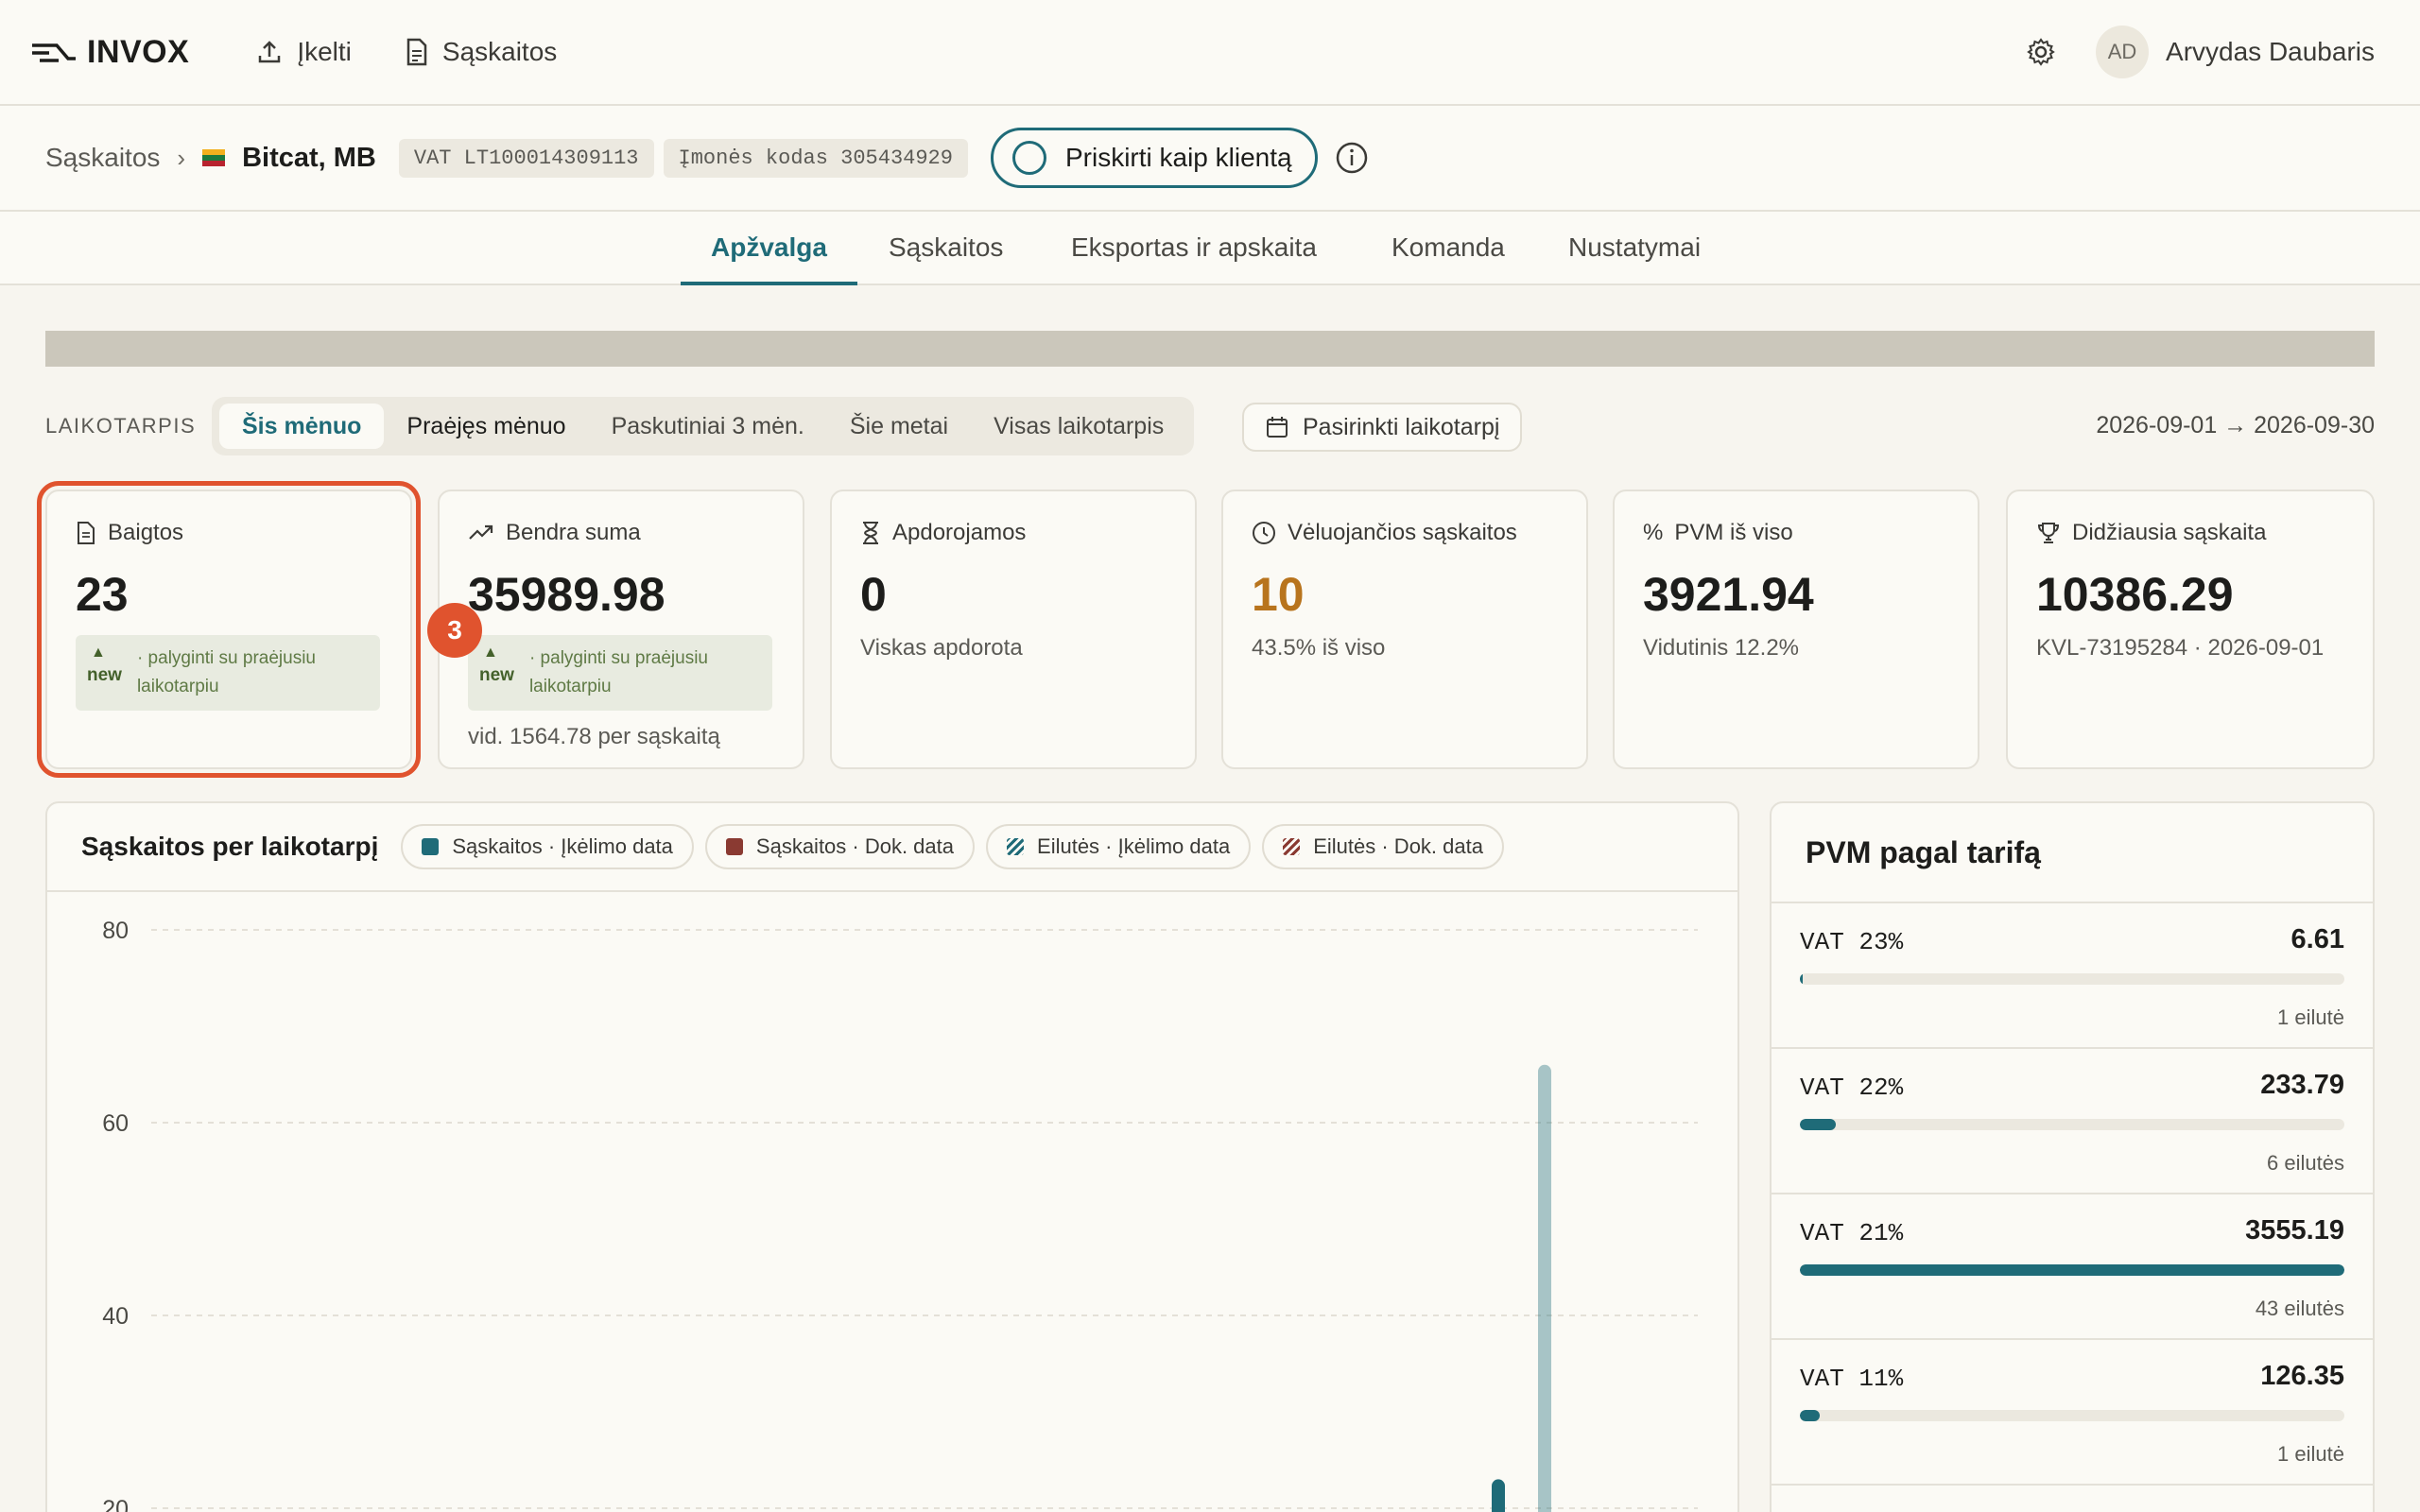  What do you see at coordinates (2072, 1413) in the screenshot?
I see `vat-row: VAT 11% 126.35 1 eilutė` at bounding box center [2072, 1413].